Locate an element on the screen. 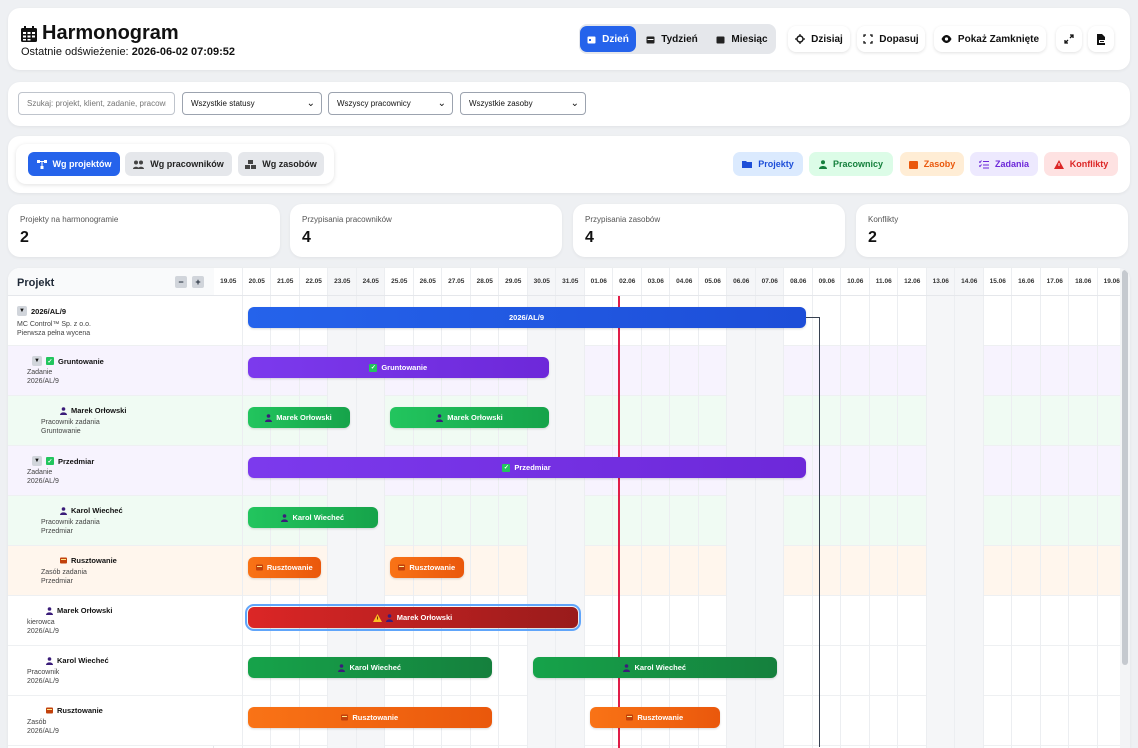 The width and height of the screenshot is (1138, 748). export-pdf-button is located at coordinates (1101, 39).